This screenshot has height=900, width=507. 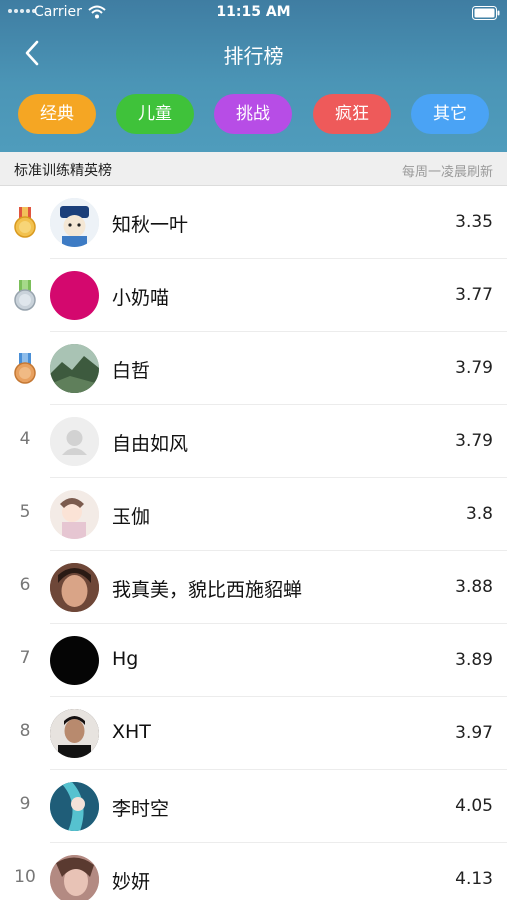 I want to click on leaderboard-row: 知秋一叶 3.35, so click(x=253, y=222).